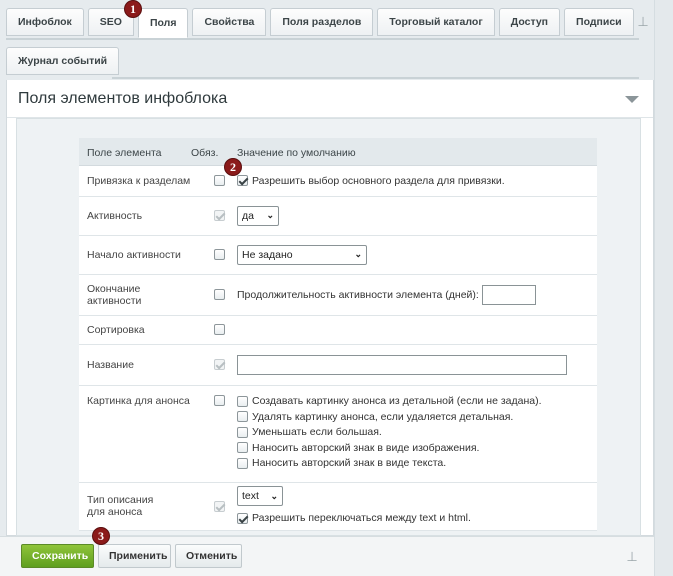  I want to click on tab-section-fields: Поля разделов, so click(322, 22).